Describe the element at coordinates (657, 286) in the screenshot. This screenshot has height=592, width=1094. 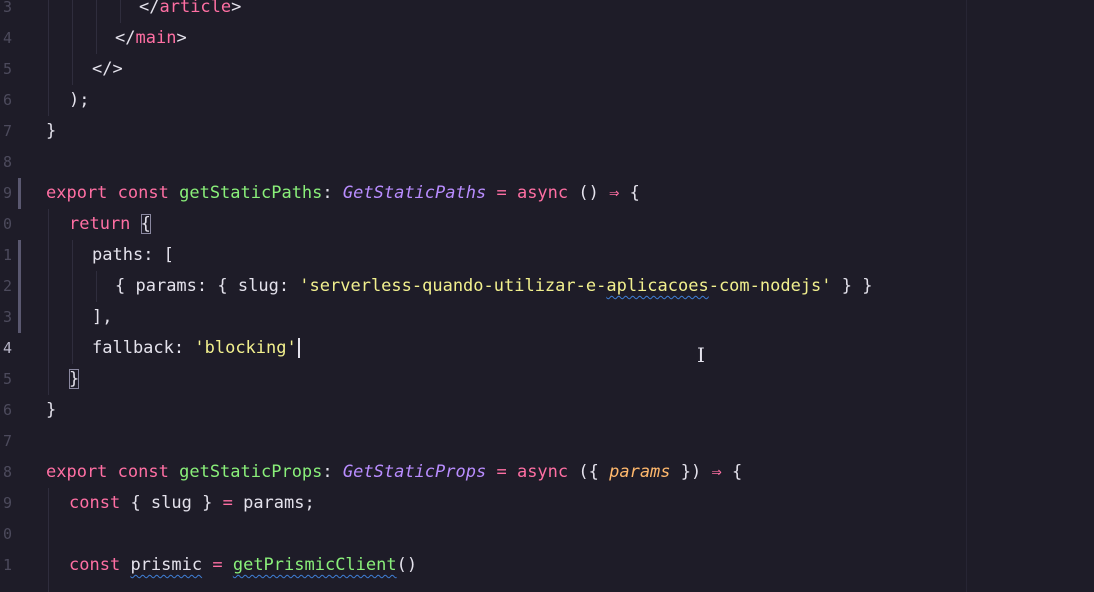
I see `spelling-squiggle: aplicacoes` at that location.